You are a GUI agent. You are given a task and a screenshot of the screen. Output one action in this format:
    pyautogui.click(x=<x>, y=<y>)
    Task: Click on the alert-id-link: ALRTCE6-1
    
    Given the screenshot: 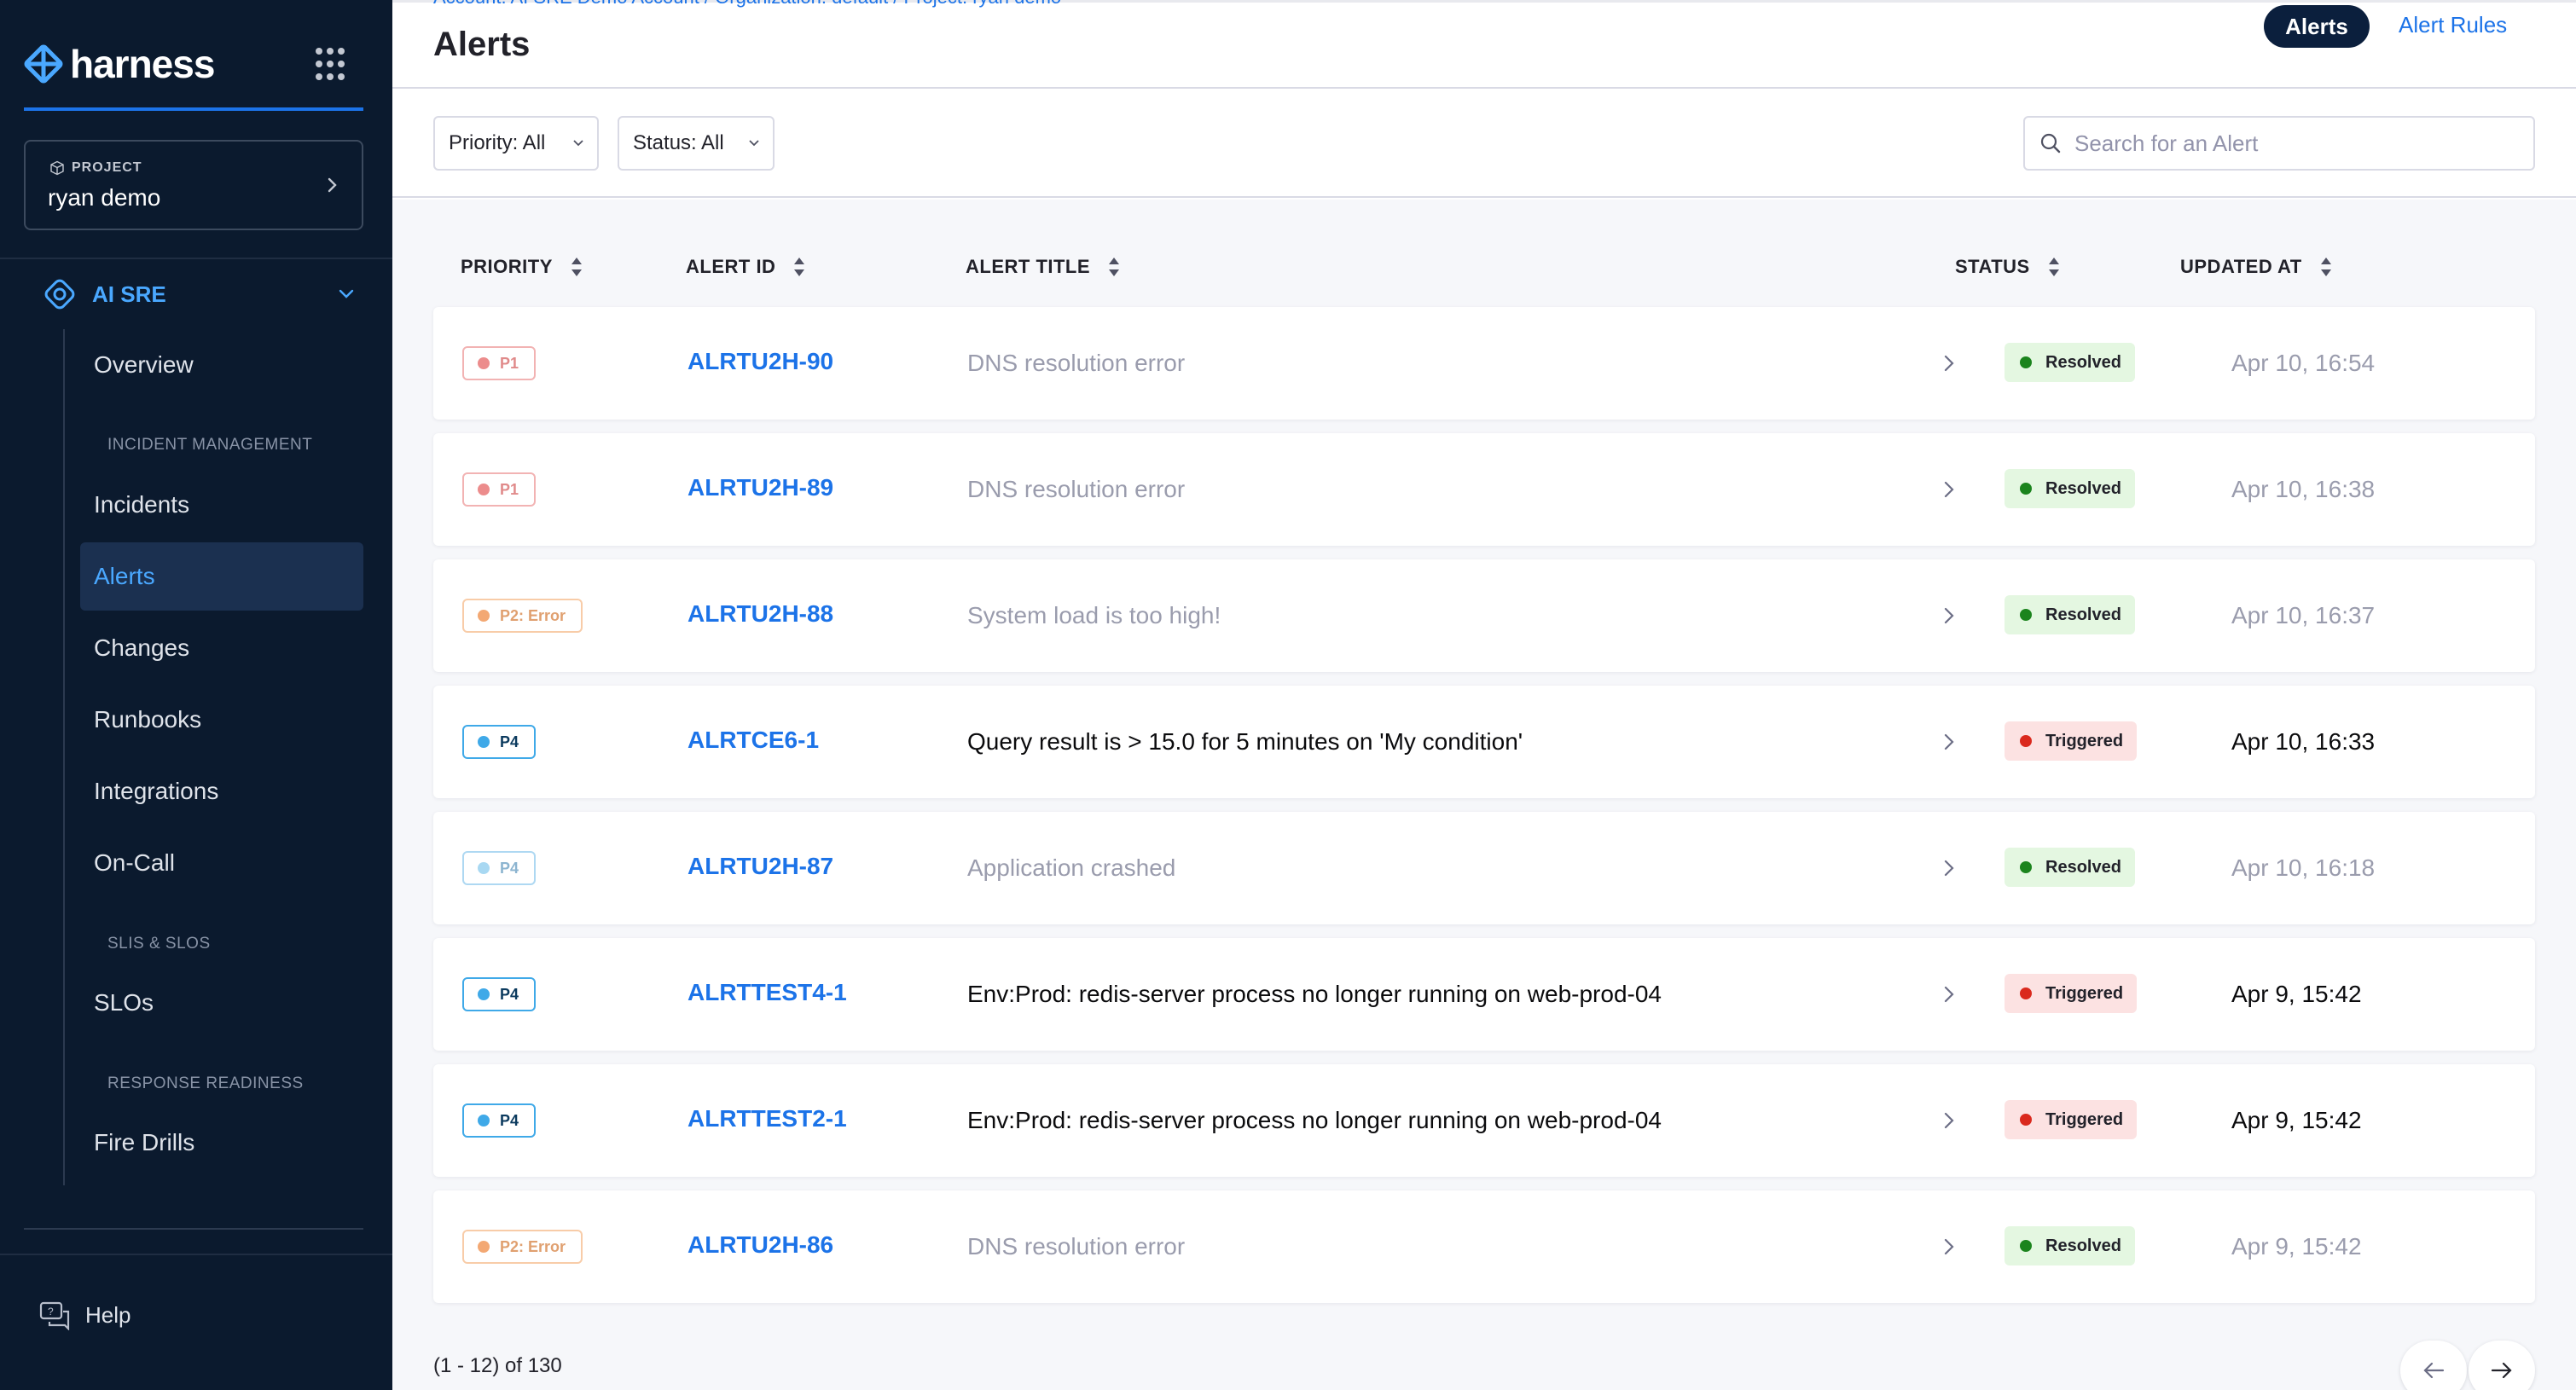 What is the action you would take?
    pyautogui.click(x=753, y=740)
    